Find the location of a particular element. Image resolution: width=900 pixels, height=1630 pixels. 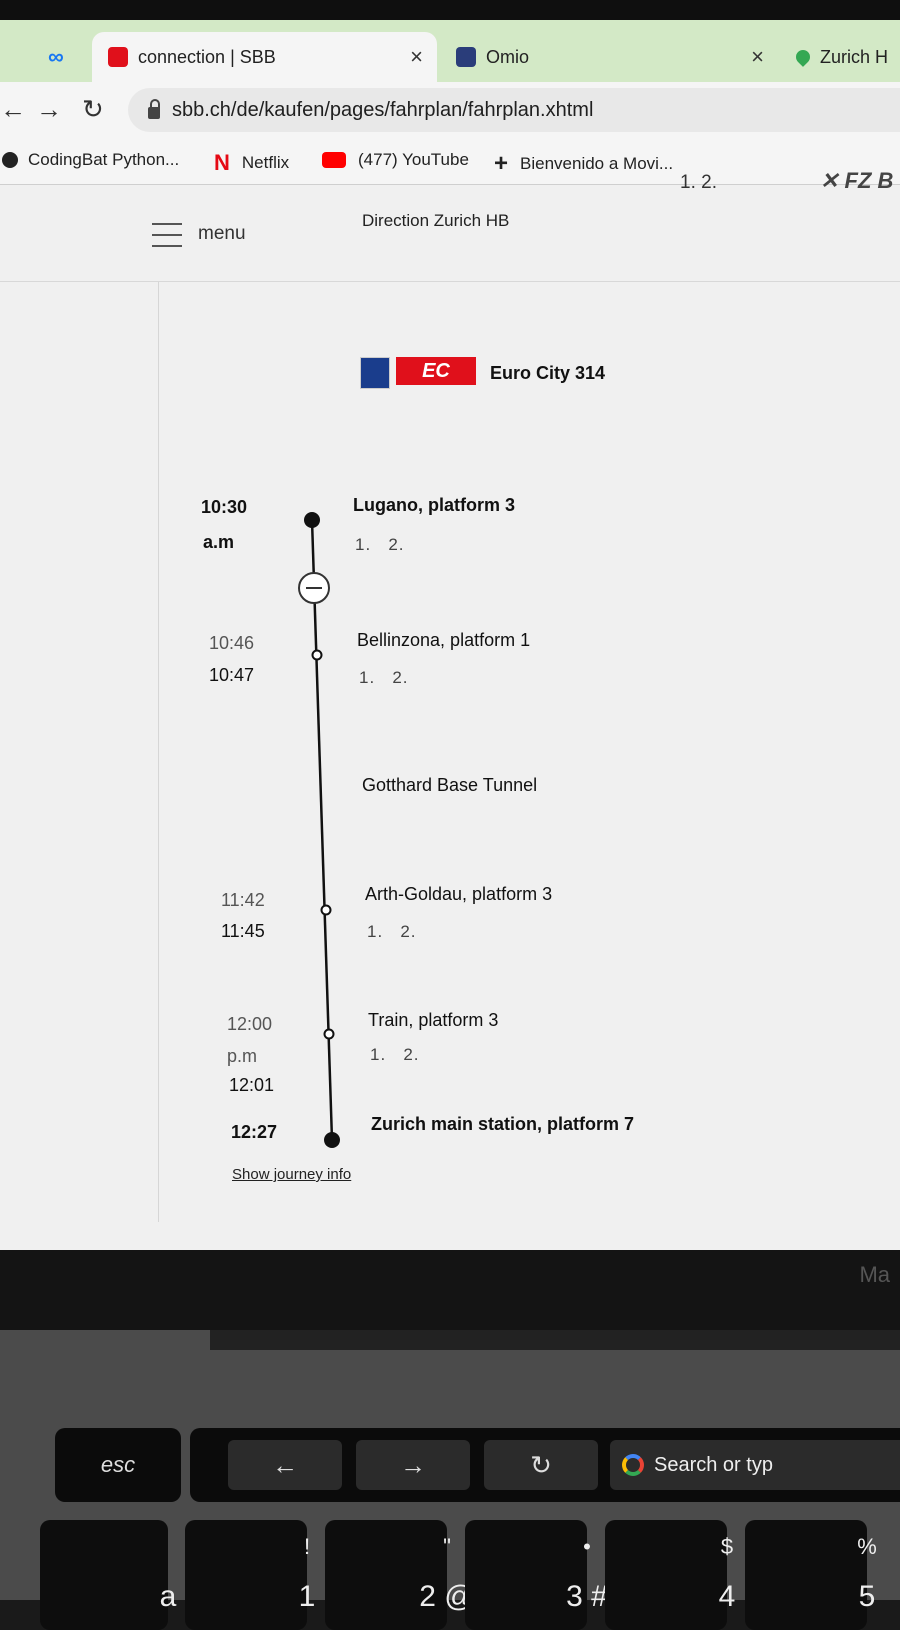

laptop-bezel: Ma is located at coordinates (450, 1290).